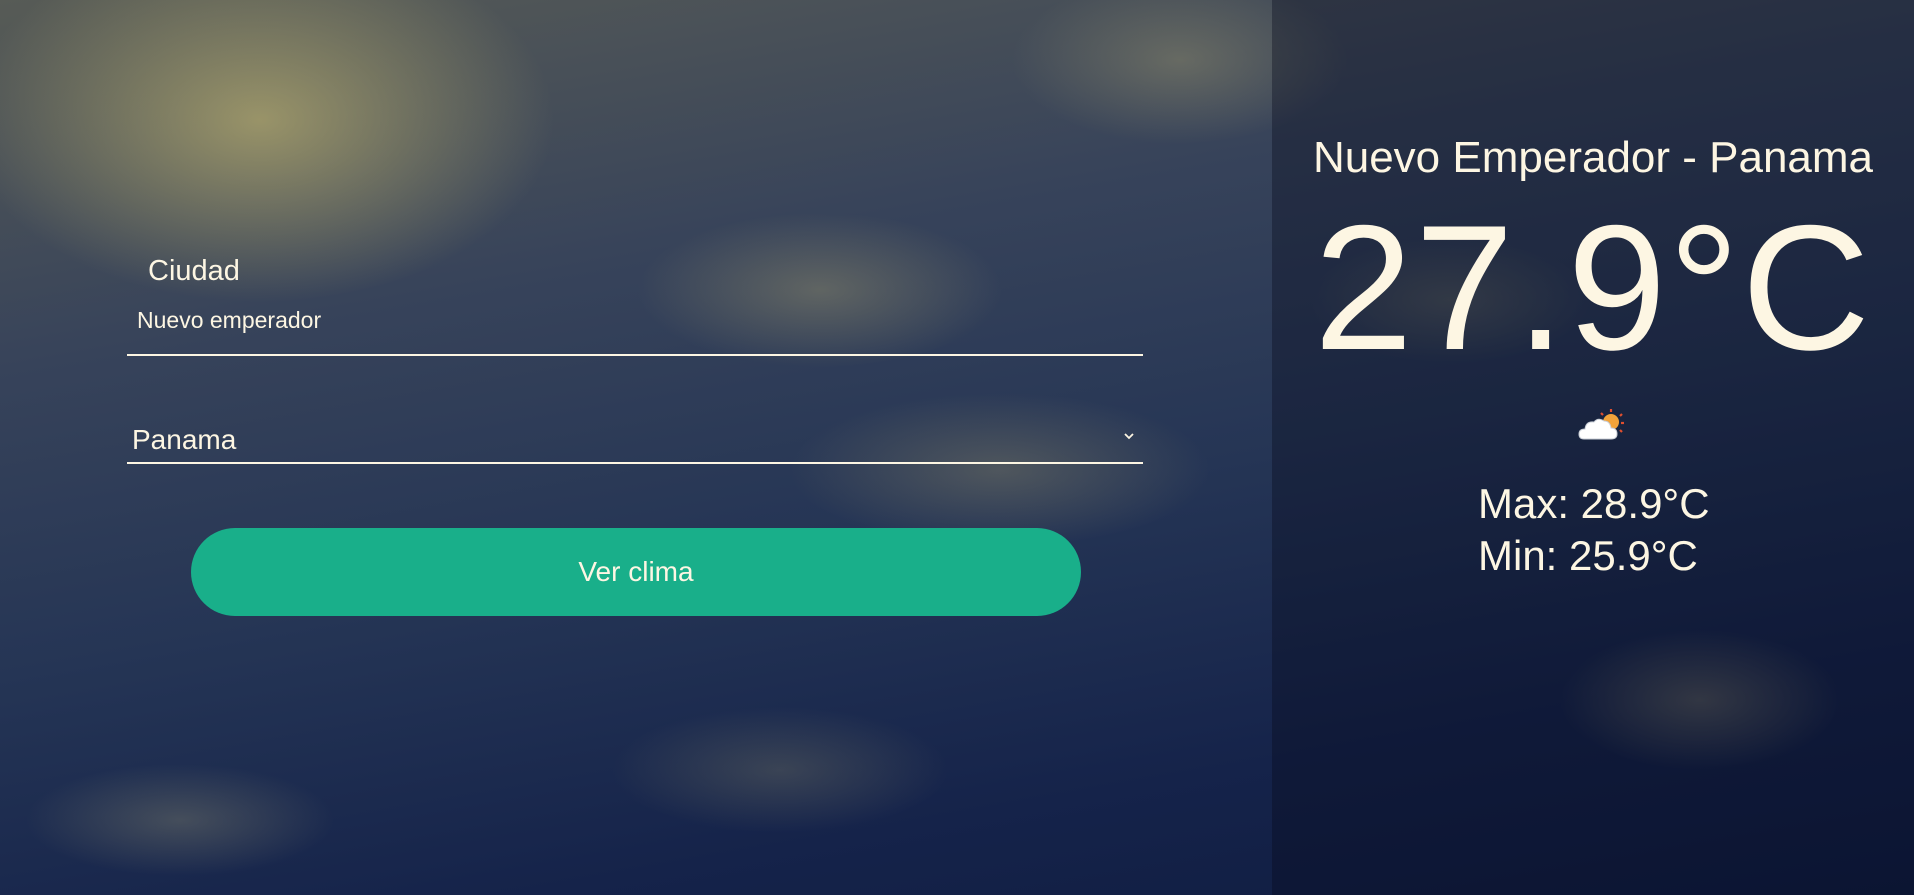 Image resolution: width=1914 pixels, height=895 pixels. Describe the element at coordinates (1594, 530) in the screenshot. I see `min-max-temperatures: Max: 28.9°C Min: 25.9°C` at that location.